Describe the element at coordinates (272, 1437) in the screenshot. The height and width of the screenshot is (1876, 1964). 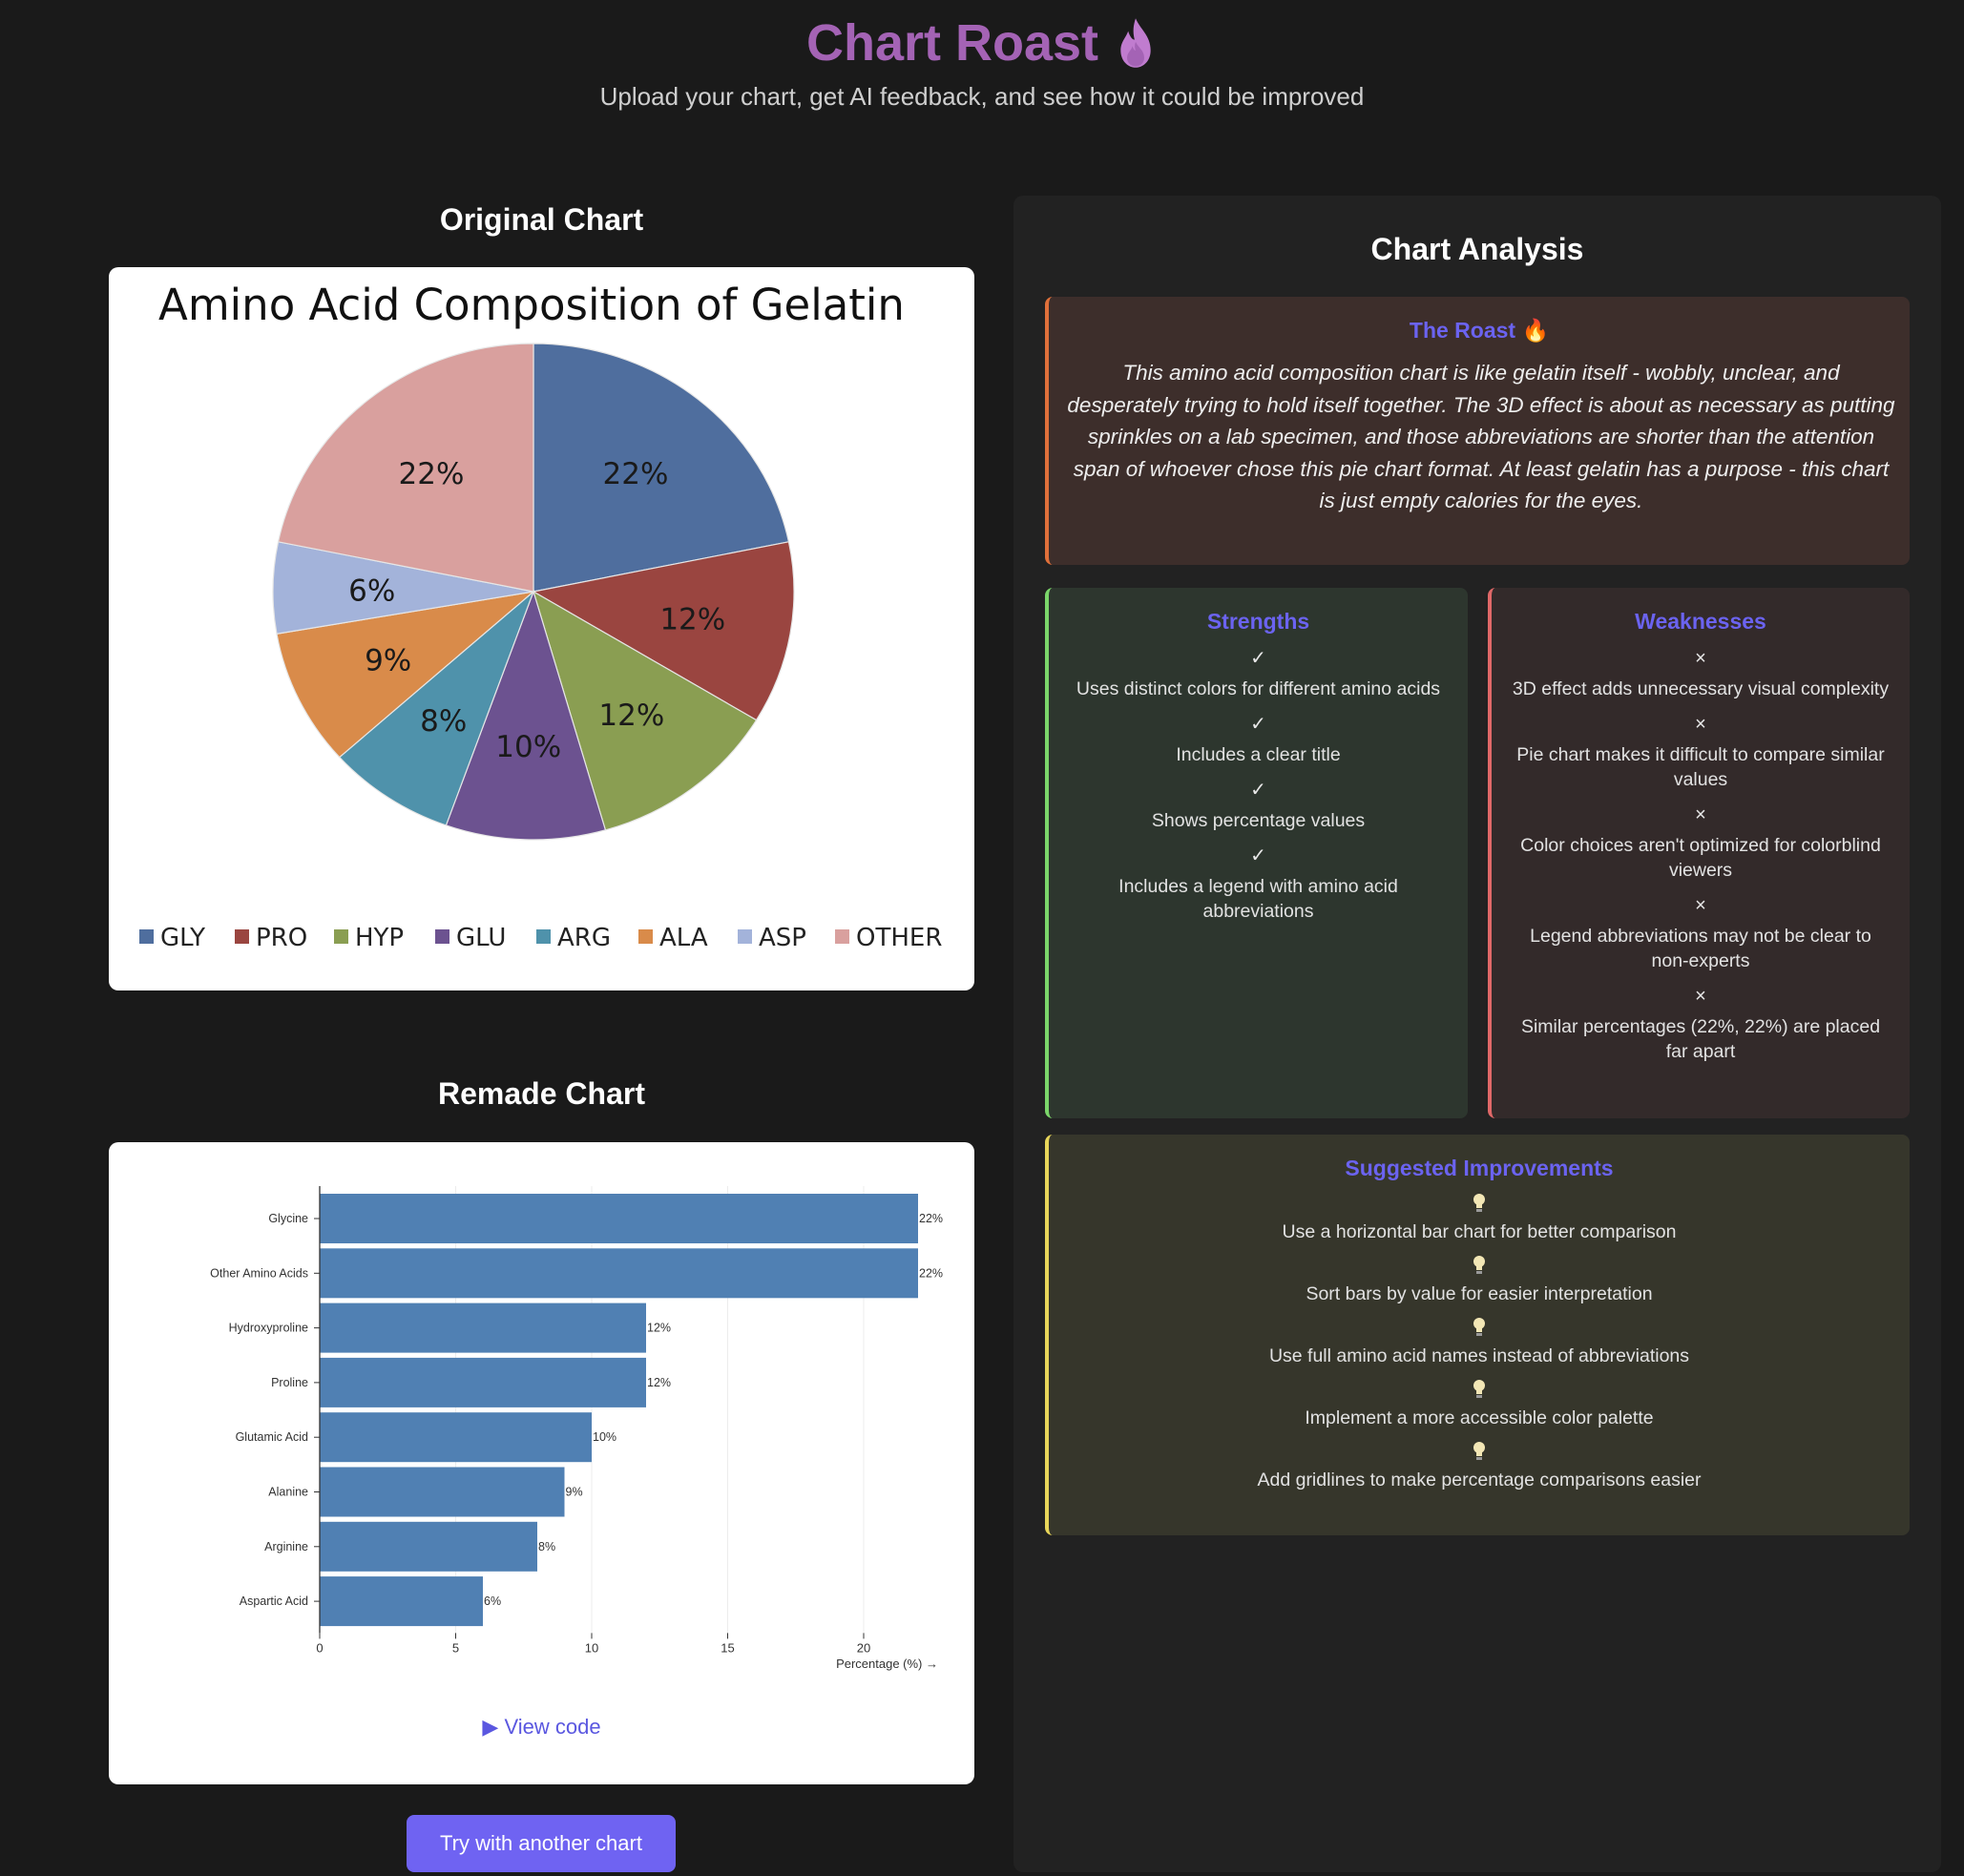
I see `category-label: Glutamic Acid` at that location.